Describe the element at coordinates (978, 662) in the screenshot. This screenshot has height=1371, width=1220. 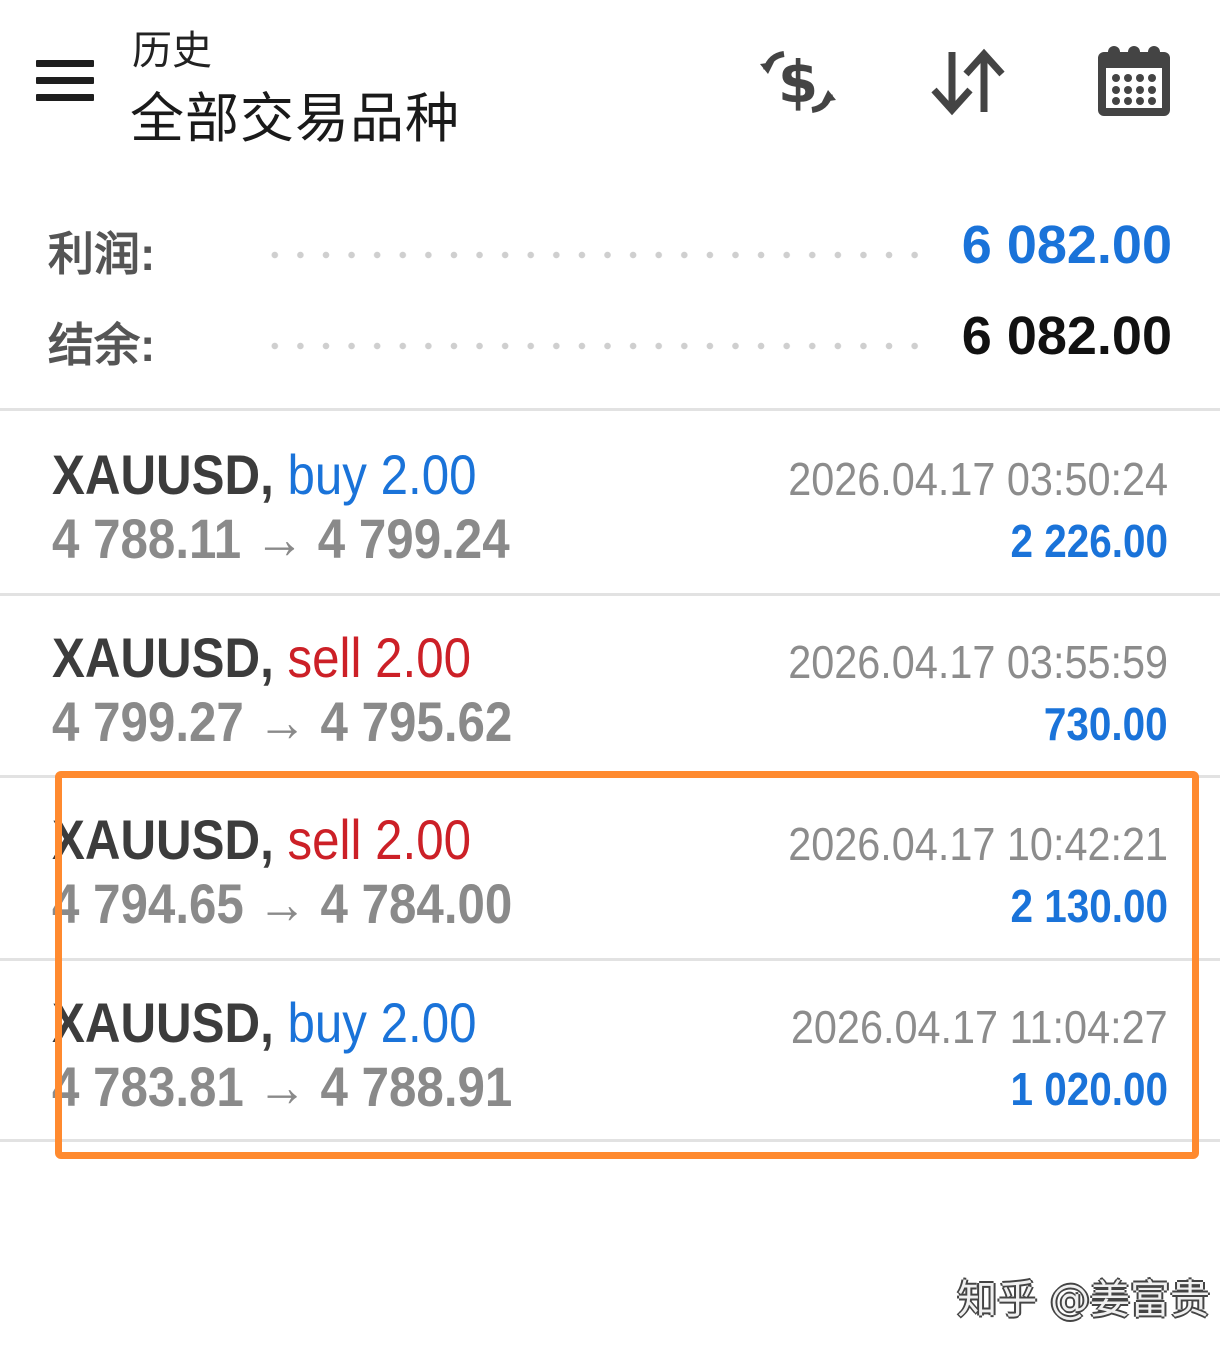
I see `trade-time: 2026.04.17 03:55:59` at that location.